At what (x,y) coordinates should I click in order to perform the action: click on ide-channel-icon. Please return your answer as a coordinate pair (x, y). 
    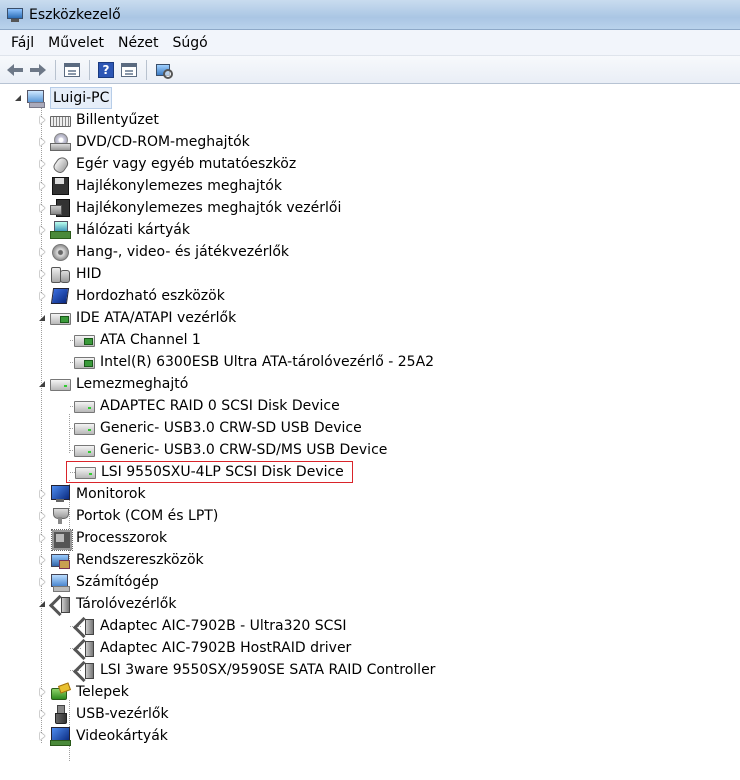
    Looking at the image, I should click on (84, 362).